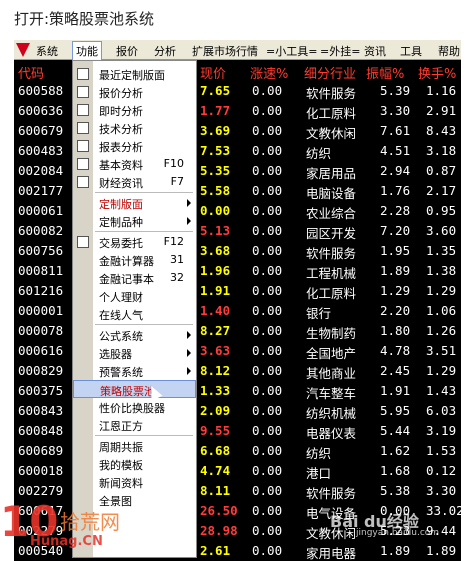 Image resolution: width=475 pixels, height=561 pixels. Describe the element at coordinates (134, 425) in the screenshot. I see `menu-item-19: 江恩正方` at that location.